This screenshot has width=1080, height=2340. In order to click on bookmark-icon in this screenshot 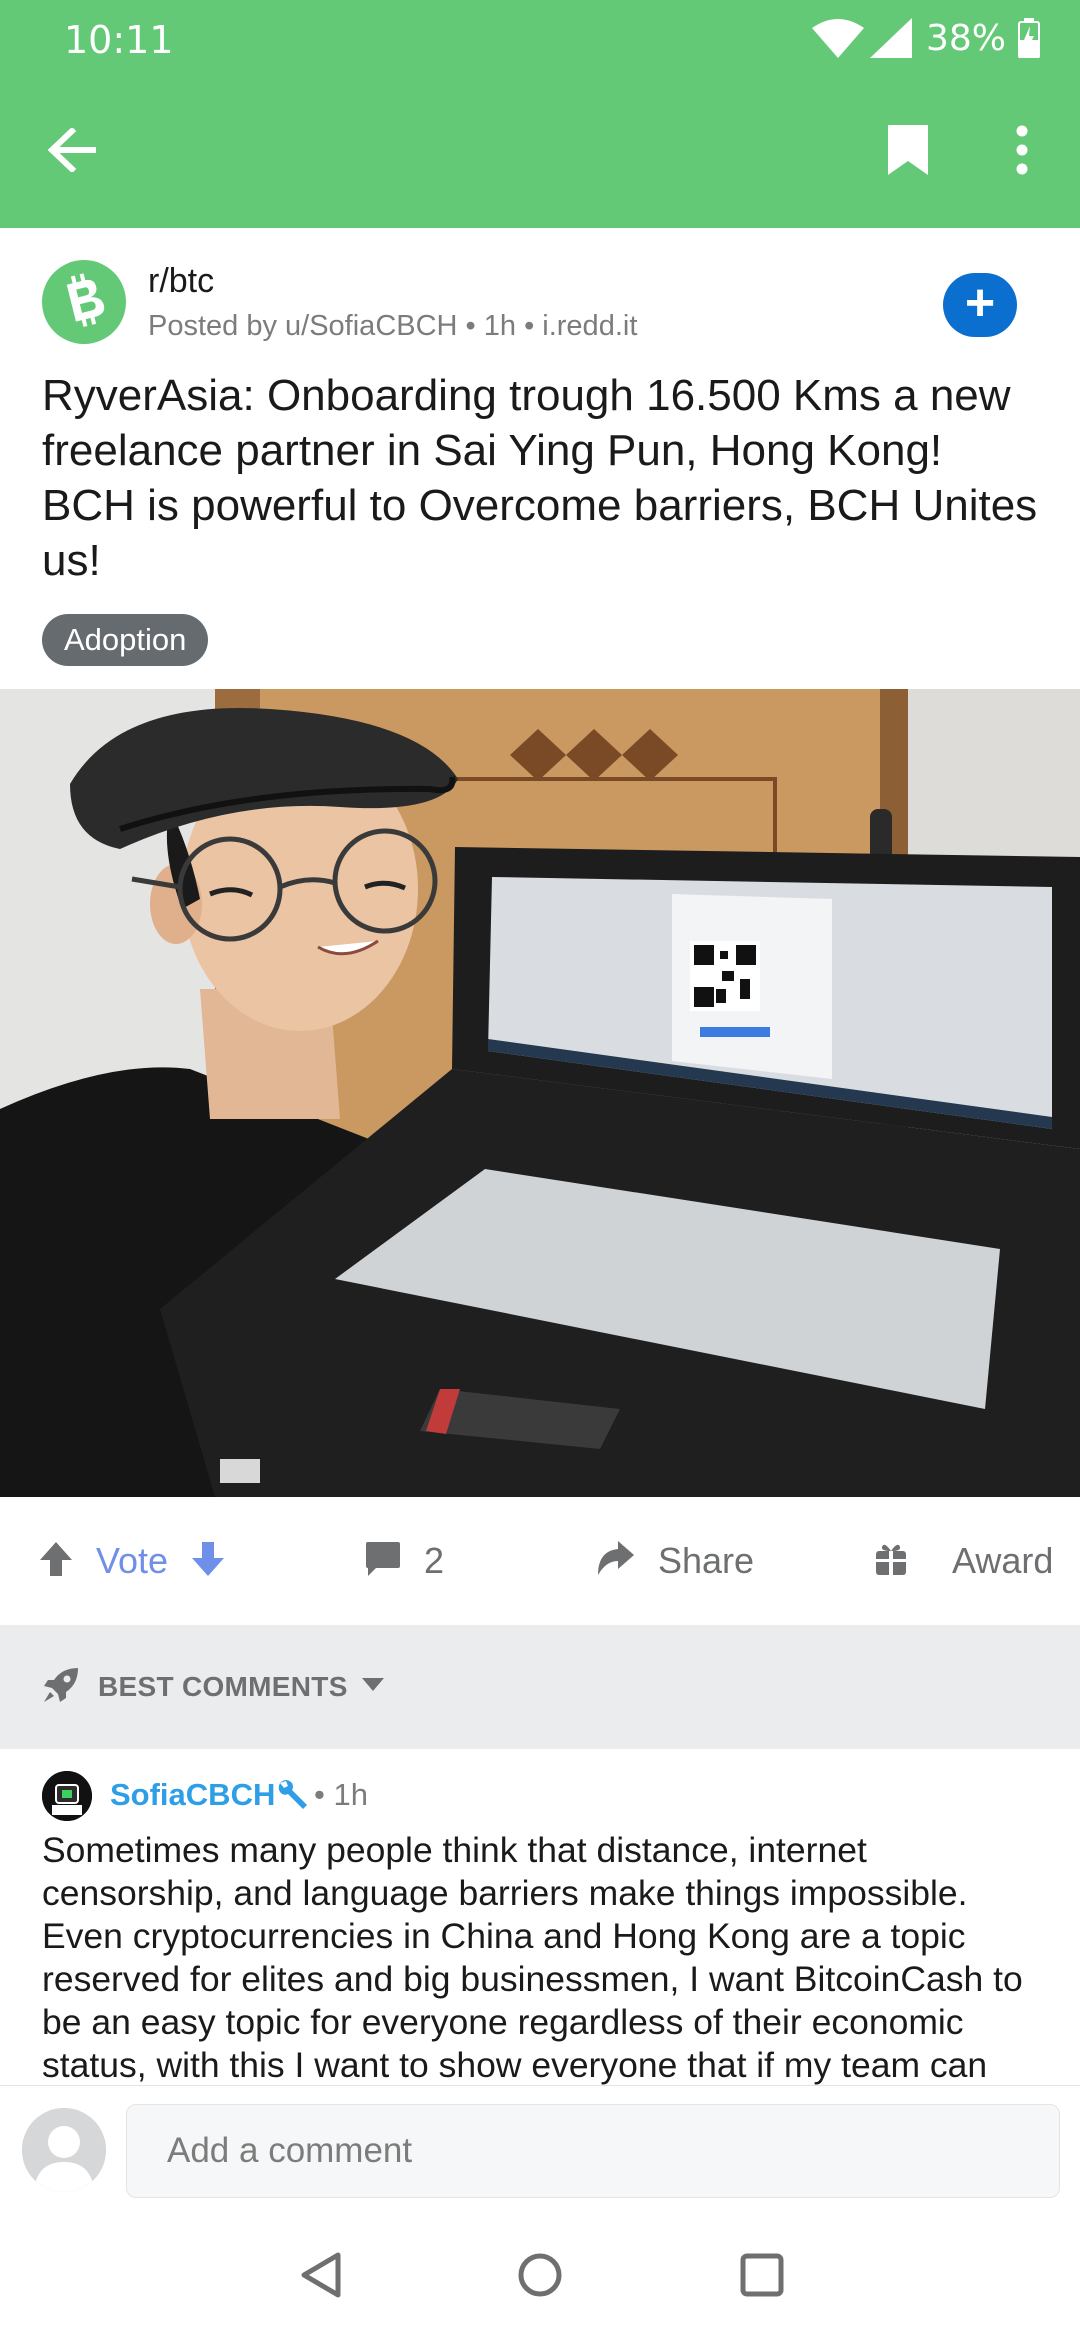, I will do `click(908, 152)`.